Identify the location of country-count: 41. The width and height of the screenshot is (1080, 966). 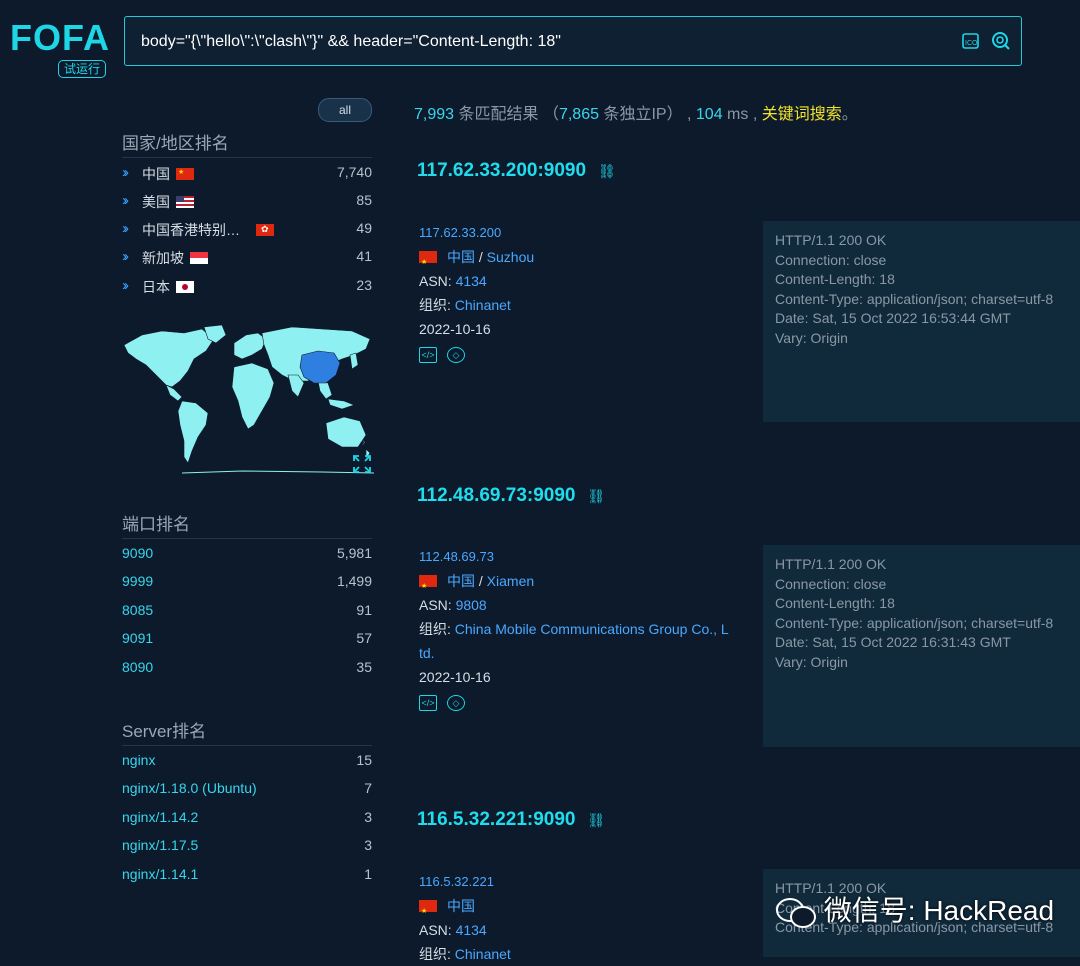
(364, 256).